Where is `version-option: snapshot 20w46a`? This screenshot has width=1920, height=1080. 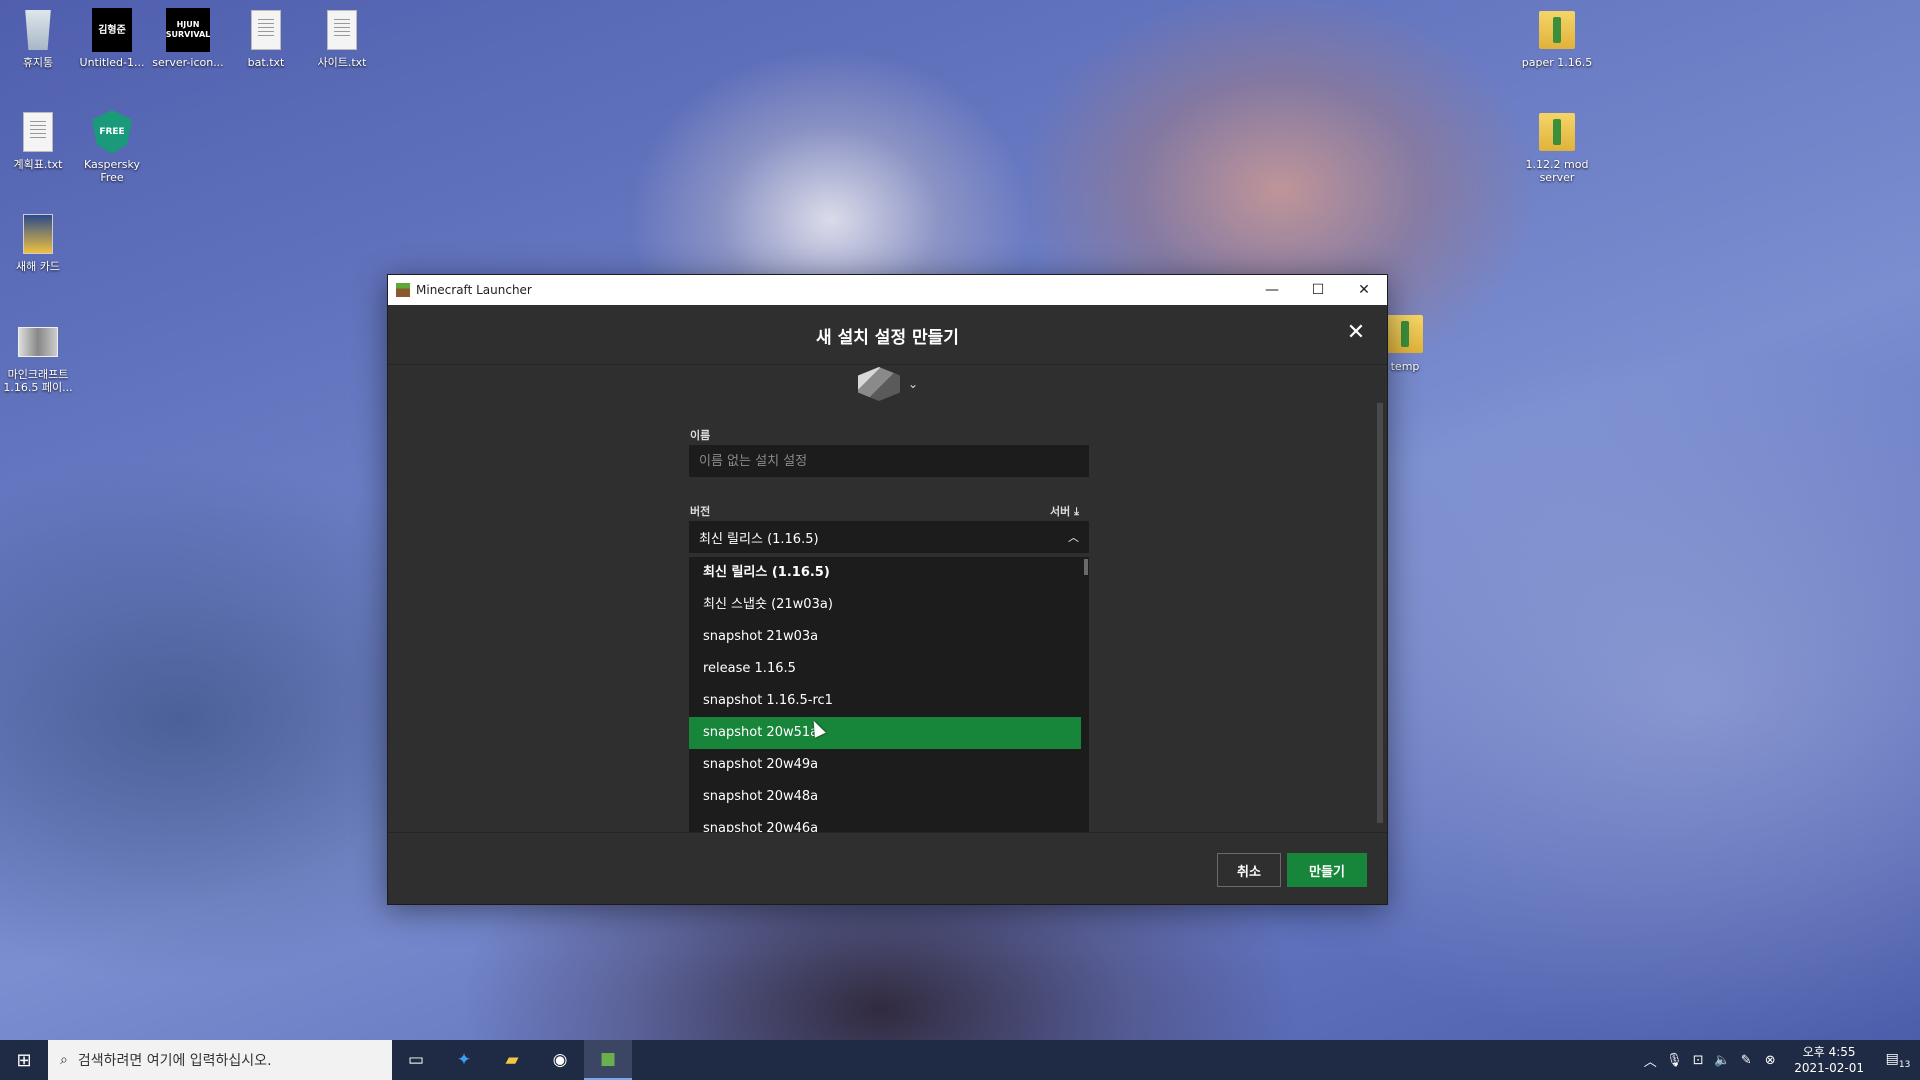 version-option: snapshot 20w46a is located at coordinates (885, 822).